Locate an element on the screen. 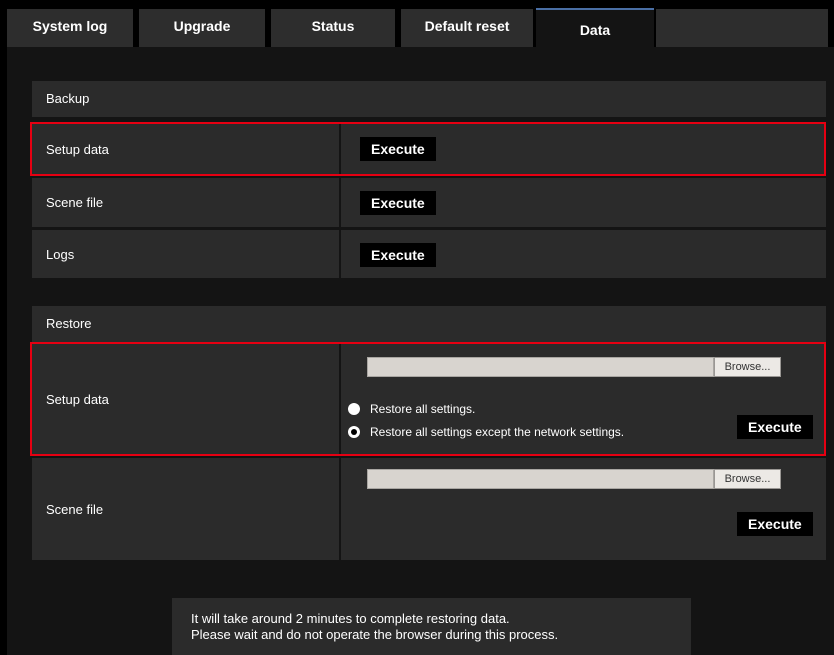  radio-checked-icon is located at coordinates (354, 432).